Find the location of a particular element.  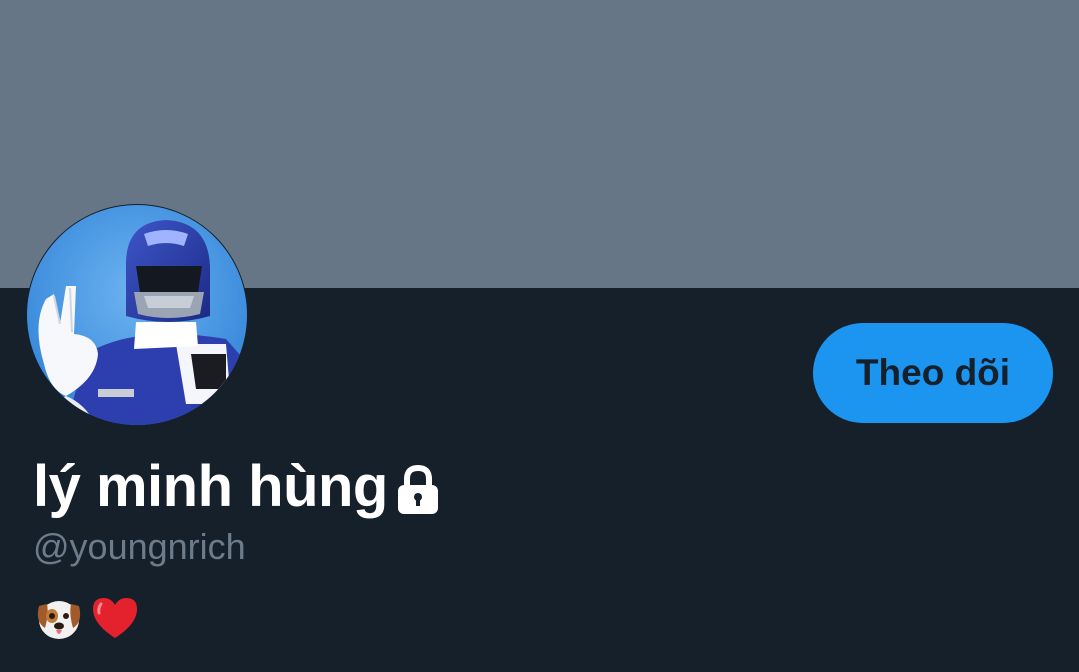

profile-name-row: lý minh hùng is located at coordinates (236, 487).